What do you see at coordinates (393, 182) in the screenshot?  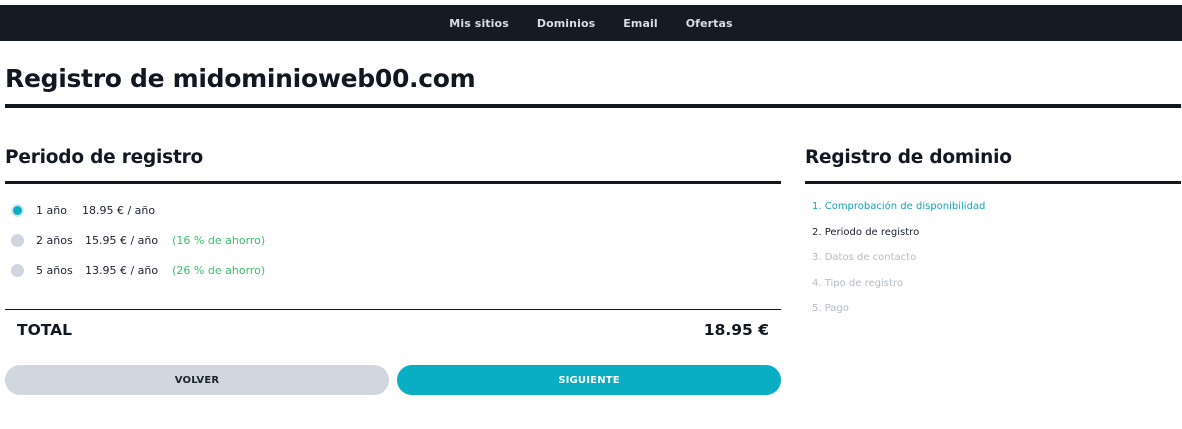 I see `period-divider` at bounding box center [393, 182].